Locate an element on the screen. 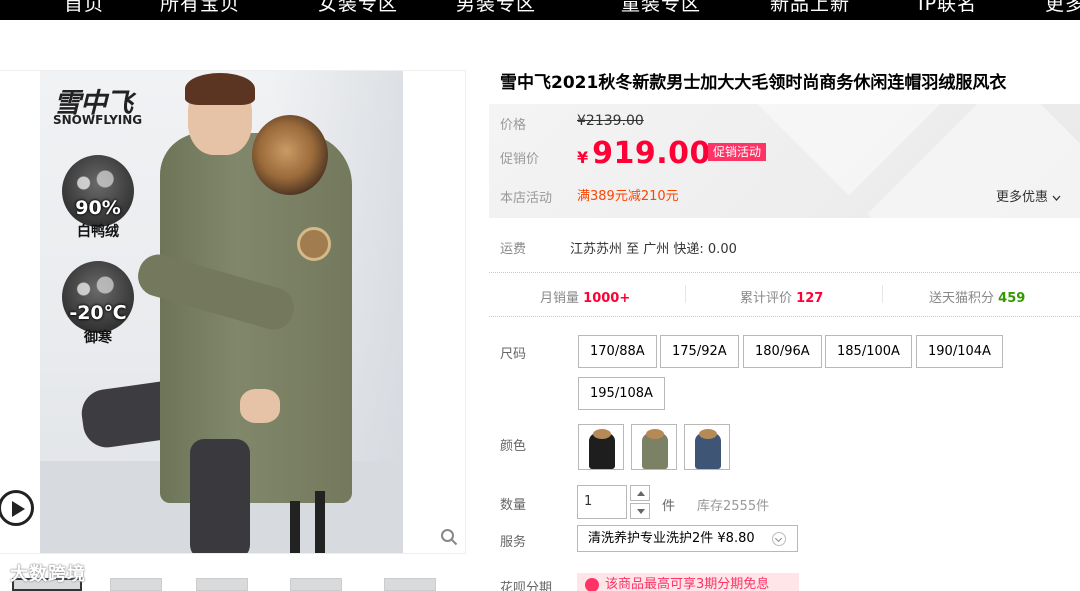  size-option: 195/108A is located at coordinates (621, 393).